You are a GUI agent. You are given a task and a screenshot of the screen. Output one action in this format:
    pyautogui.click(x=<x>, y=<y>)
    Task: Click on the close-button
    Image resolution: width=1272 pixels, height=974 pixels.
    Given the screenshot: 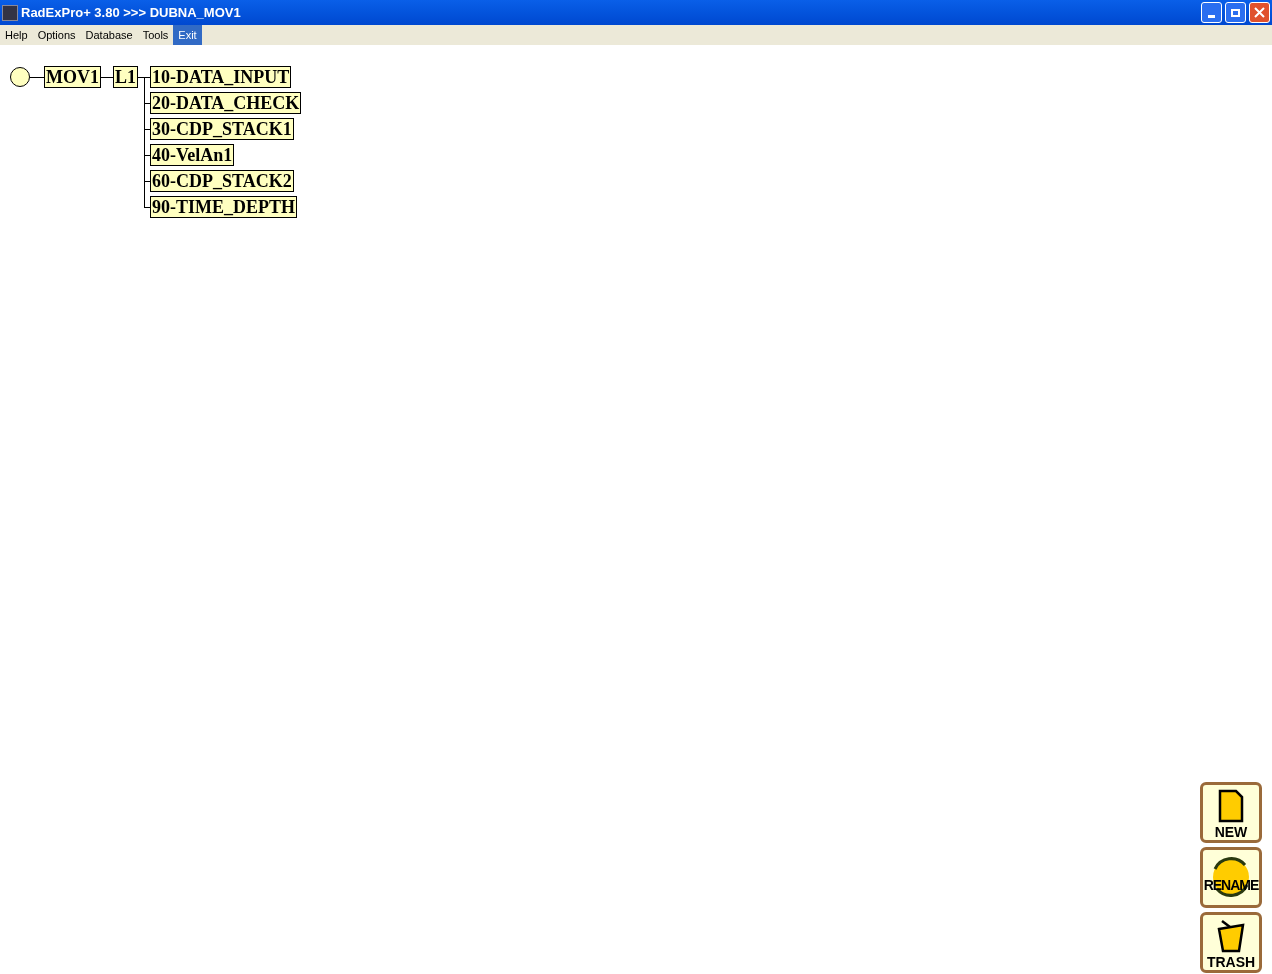 What is the action you would take?
    pyautogui.click(x=1259, y=12)
    